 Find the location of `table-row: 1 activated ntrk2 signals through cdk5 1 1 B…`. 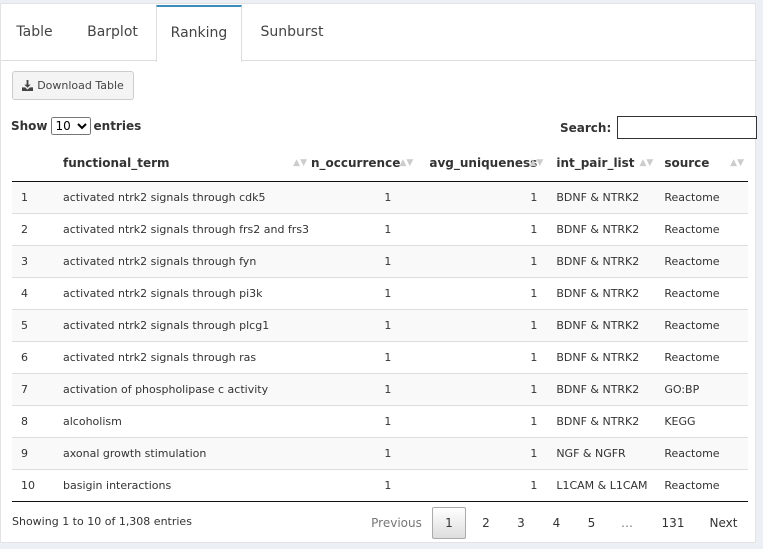

table-row: 1 activated ntrk2 signals through cdk5 1 1 B… is located at coordinates (380, 196).